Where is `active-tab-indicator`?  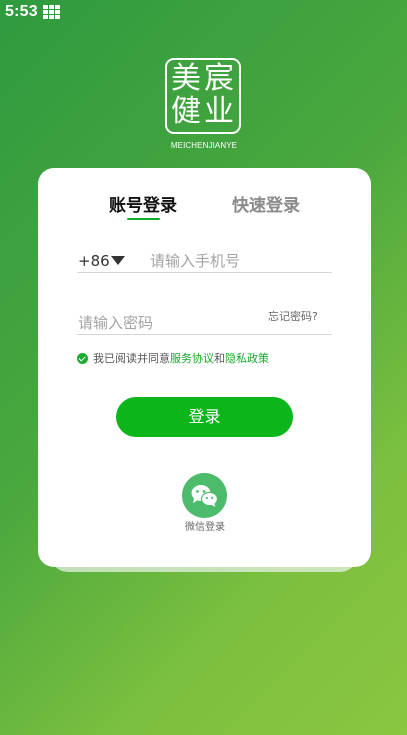 active-tab-indicator is located at coordinates (143, 219).